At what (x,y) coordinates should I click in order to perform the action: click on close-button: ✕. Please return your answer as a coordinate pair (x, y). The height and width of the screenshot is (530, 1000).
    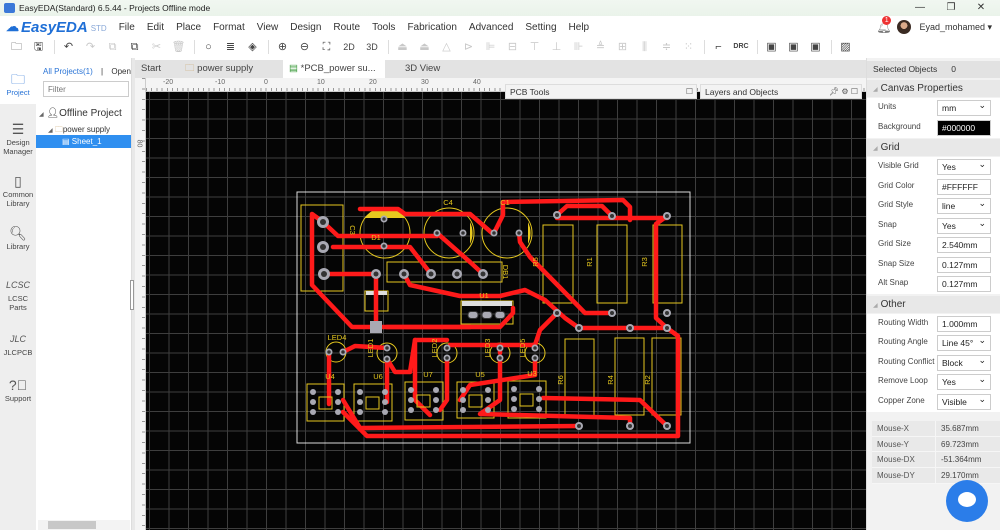
    Looking at the image, I should click on (981, 8).